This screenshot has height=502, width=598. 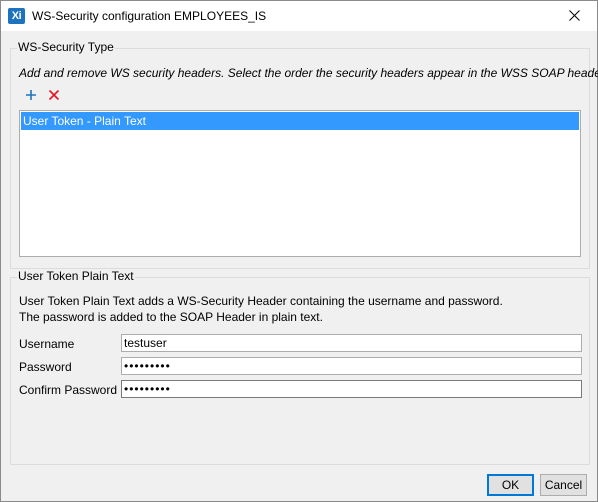 I want to click on plus-icon, so click(x=31, y=95).